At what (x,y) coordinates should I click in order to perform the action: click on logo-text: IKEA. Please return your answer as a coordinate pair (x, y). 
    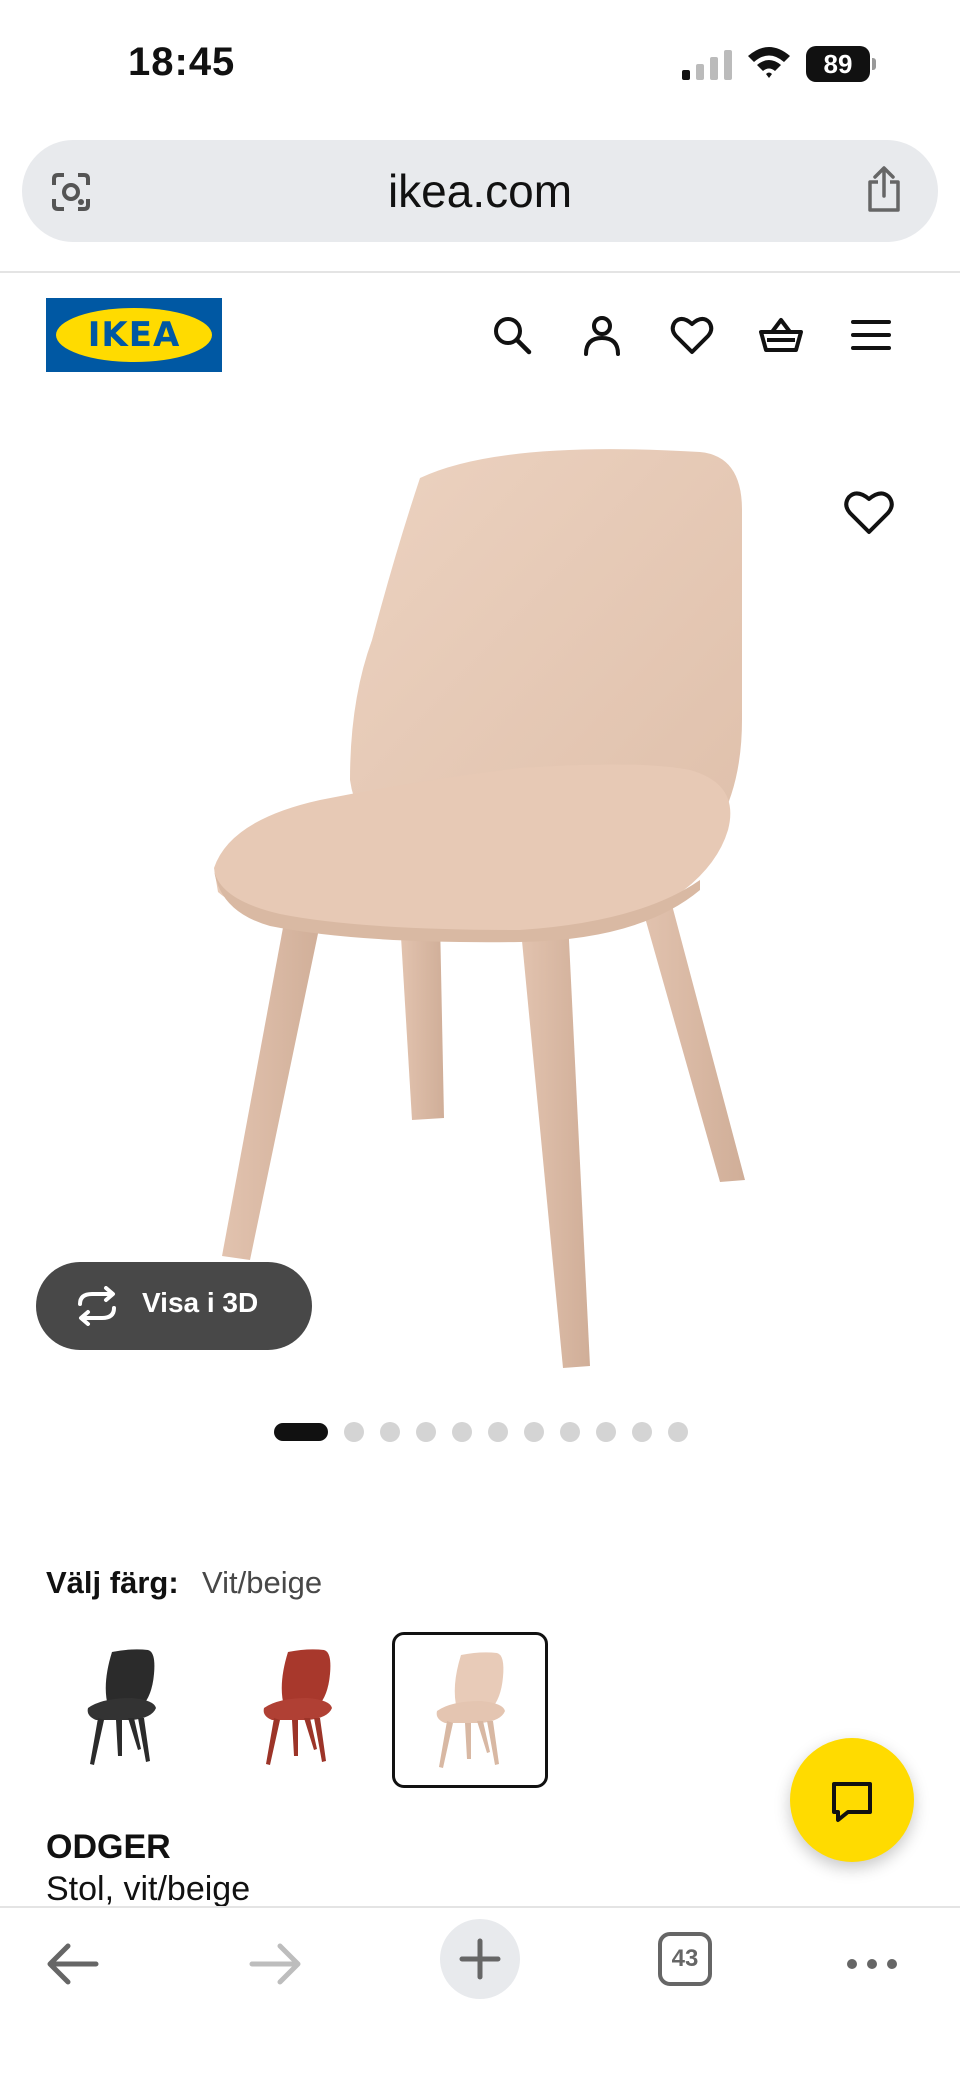
    Looking at the image, I should click on (134, 335).